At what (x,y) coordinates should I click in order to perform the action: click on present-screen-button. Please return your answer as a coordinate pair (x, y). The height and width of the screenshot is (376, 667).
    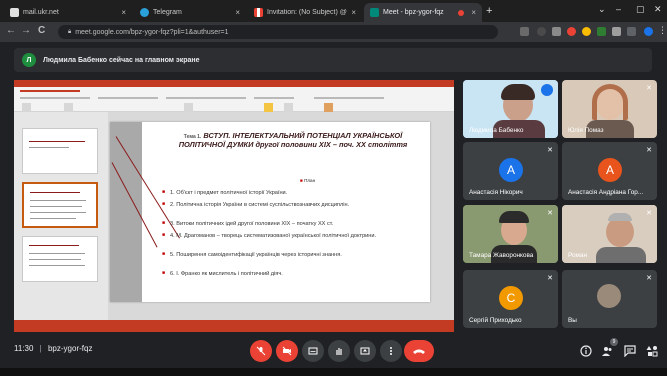
    Looking at the image, I should click on (365, 351).